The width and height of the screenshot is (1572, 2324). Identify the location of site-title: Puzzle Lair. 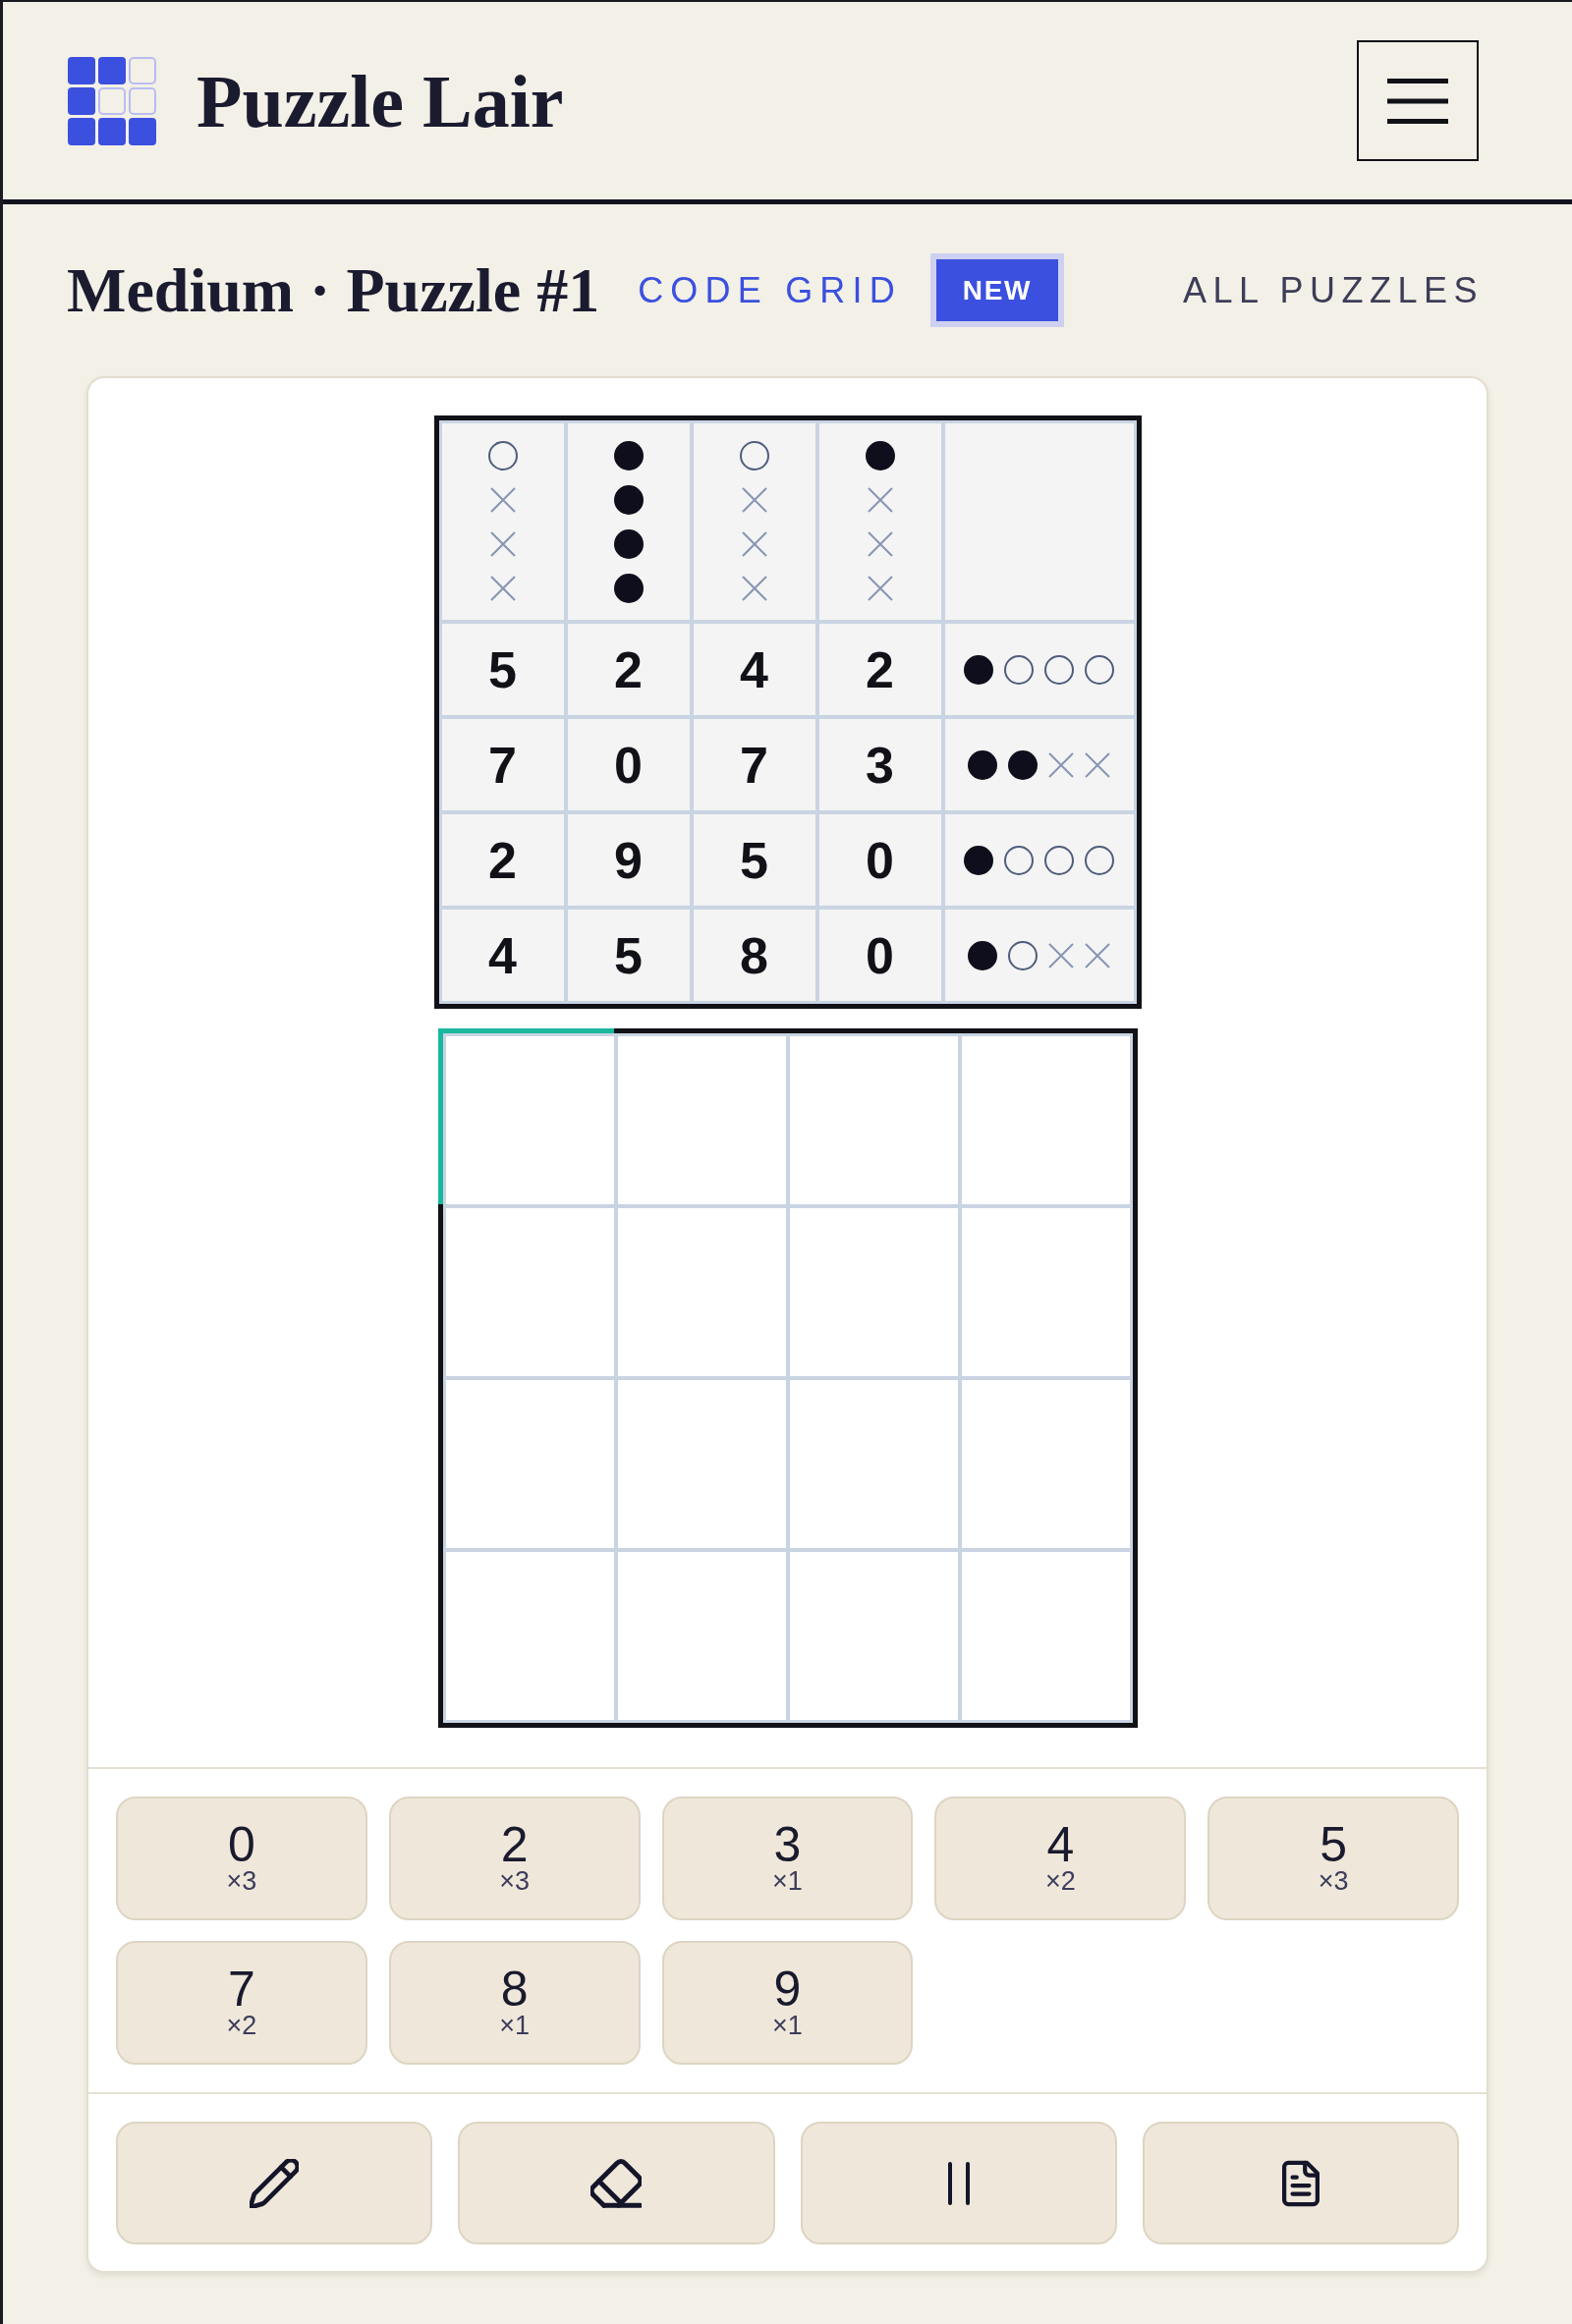
(380, 100).